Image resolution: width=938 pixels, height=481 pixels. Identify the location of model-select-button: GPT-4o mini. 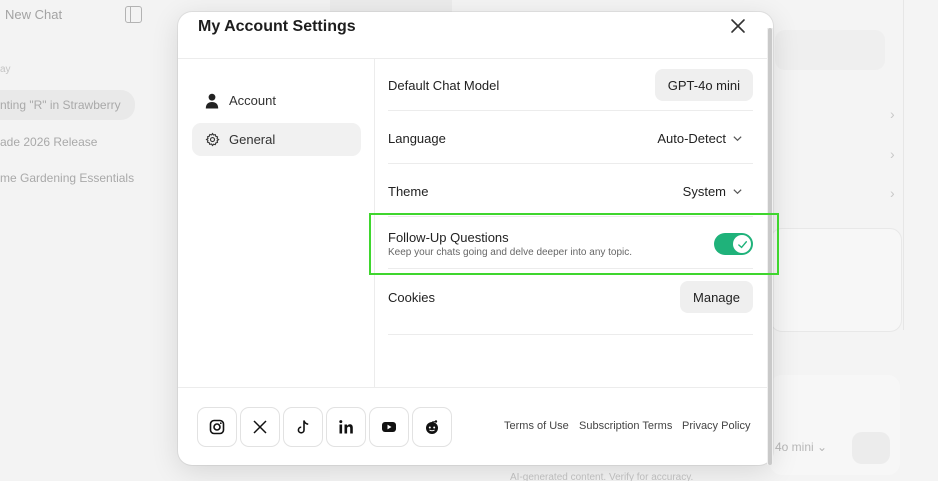
(703, 85).